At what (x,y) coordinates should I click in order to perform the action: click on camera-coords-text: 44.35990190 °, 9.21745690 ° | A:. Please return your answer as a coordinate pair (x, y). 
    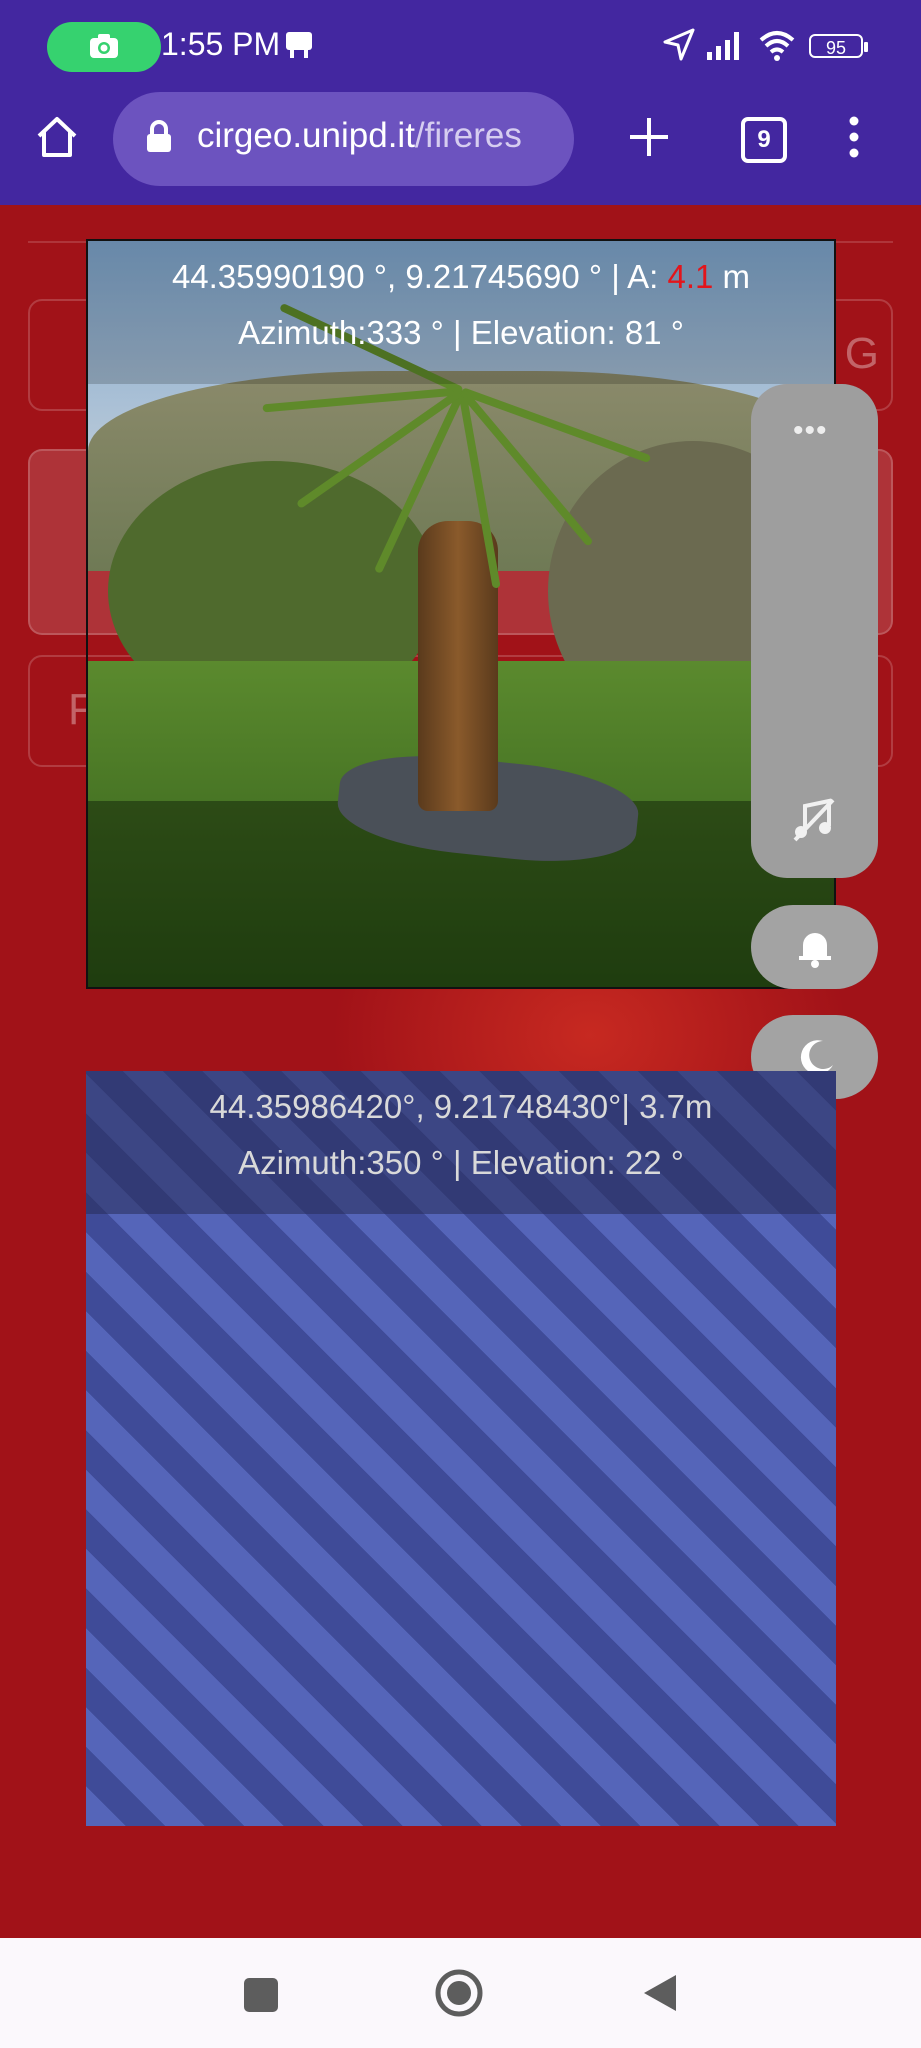
    Looking at the image, I should click on (419, 276).